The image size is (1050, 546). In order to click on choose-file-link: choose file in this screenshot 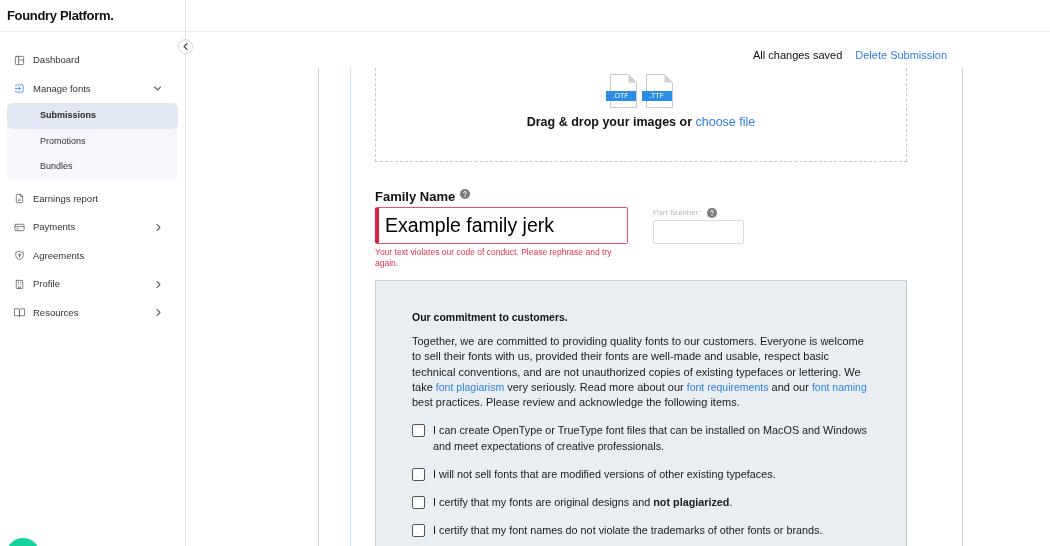, I will do `click(725, 122)`.